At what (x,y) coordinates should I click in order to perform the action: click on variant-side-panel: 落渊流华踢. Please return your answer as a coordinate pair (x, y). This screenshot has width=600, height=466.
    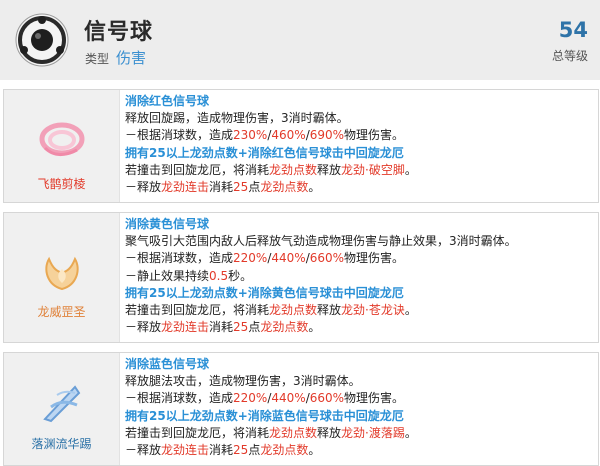
    Looking at the image, I should click on (62, 409).